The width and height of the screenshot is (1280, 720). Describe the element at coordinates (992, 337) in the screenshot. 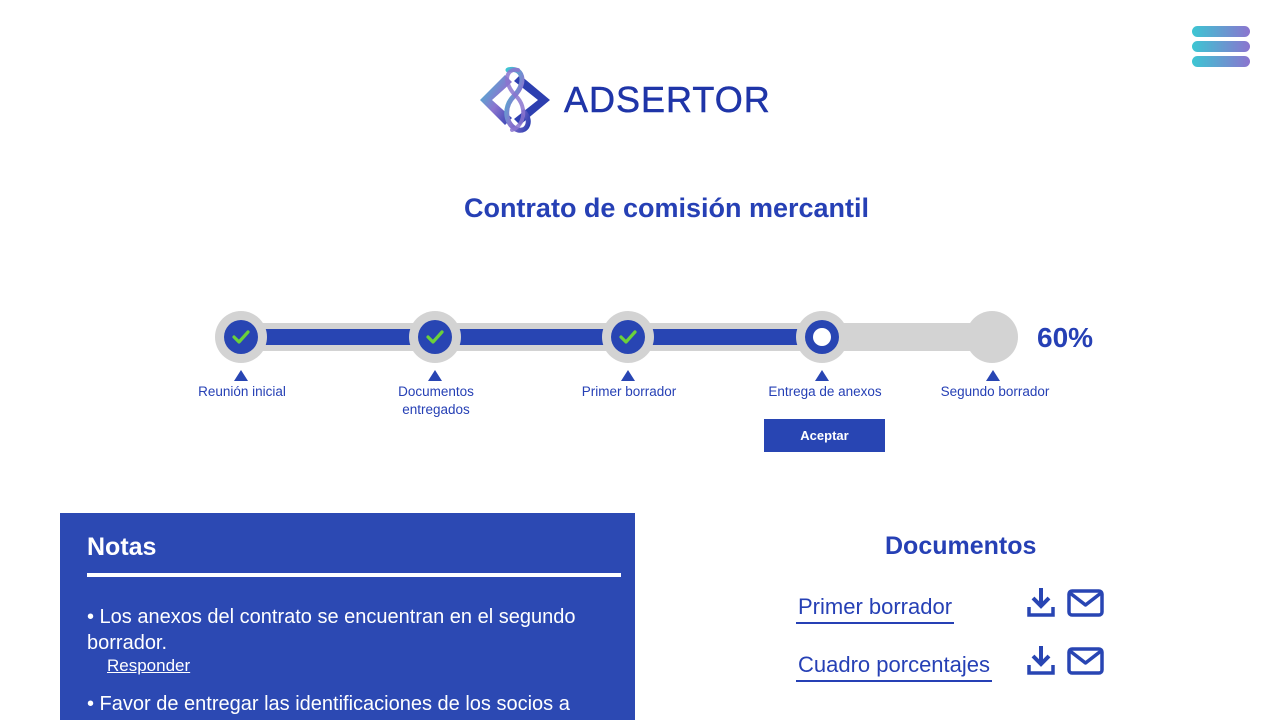

I see `step-node-segundo-borrador` at that location.